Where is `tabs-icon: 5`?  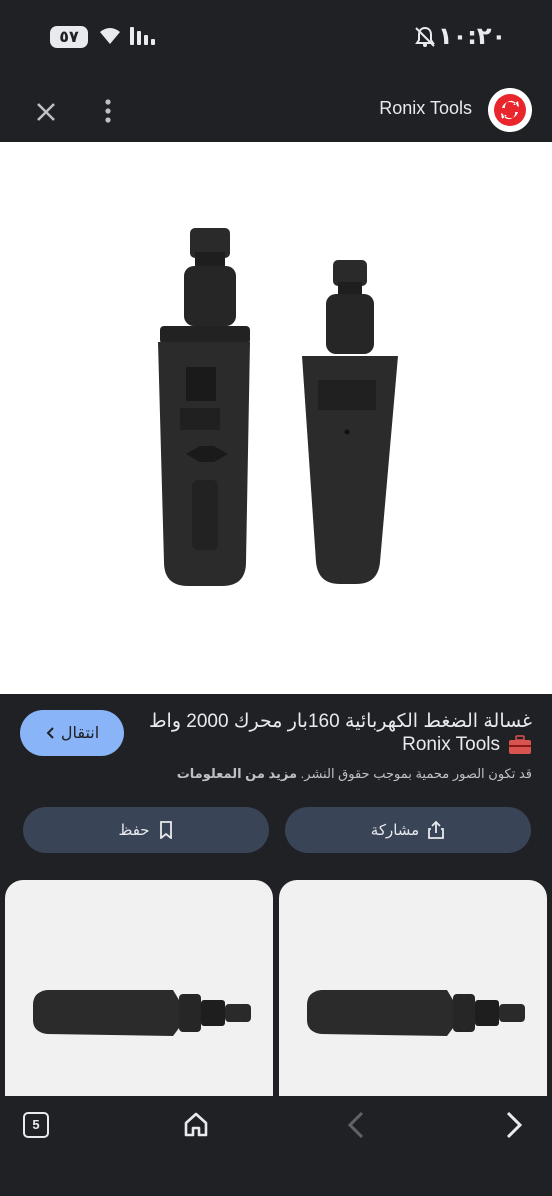
tabs-icon: 5 is located at coordinates (36, 1125).